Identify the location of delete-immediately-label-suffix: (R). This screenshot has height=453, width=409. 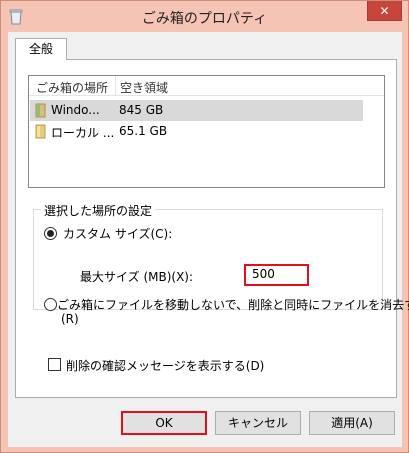
(70, 319).